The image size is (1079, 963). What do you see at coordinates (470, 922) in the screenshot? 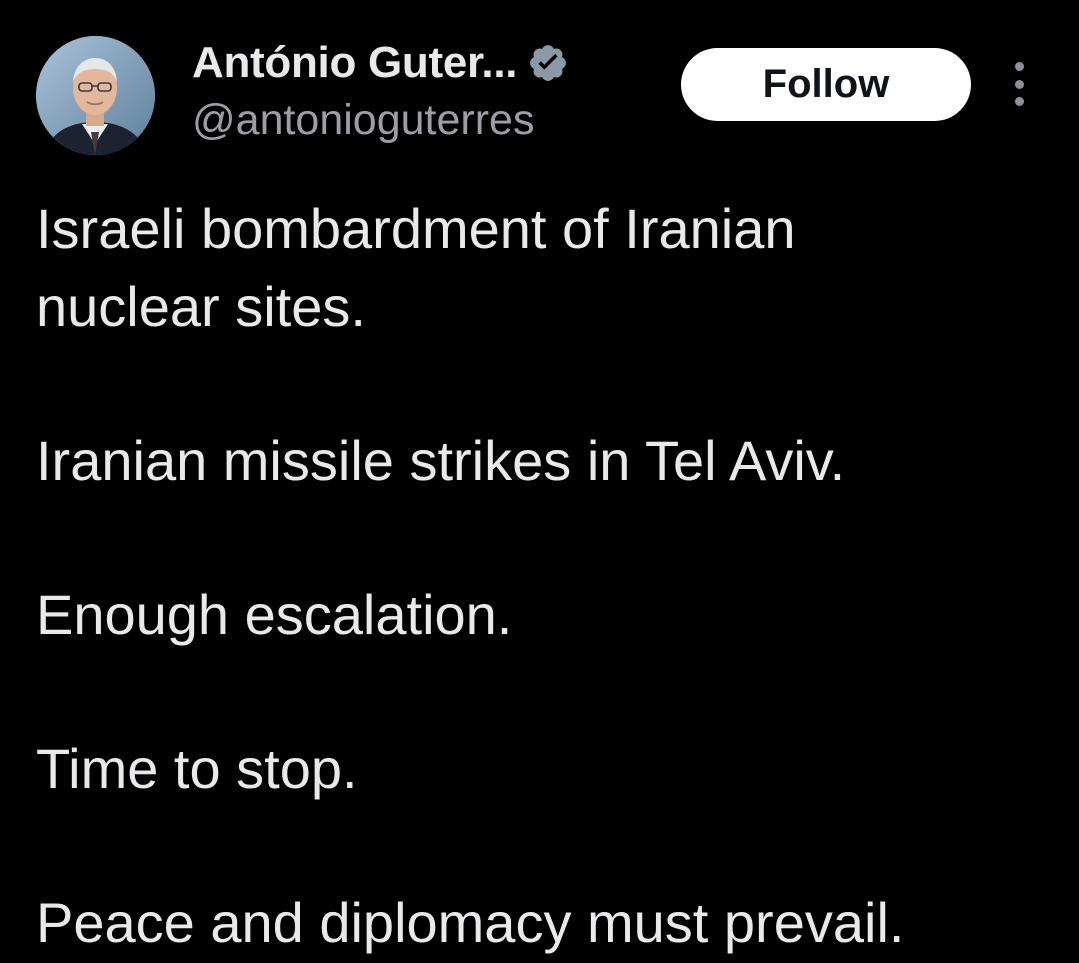
I see `tweet-line: Peace and diplomacy must prevail.` at bounding box center [470, 922].